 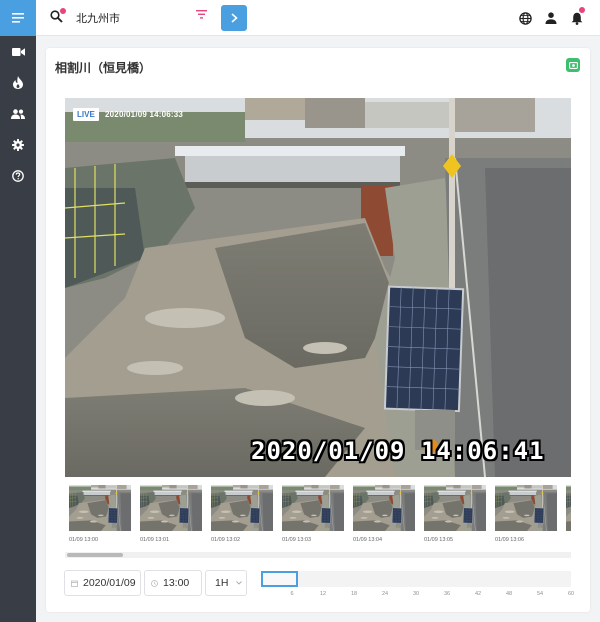 I want to click on menu-icon, so click(x=18, y=18).